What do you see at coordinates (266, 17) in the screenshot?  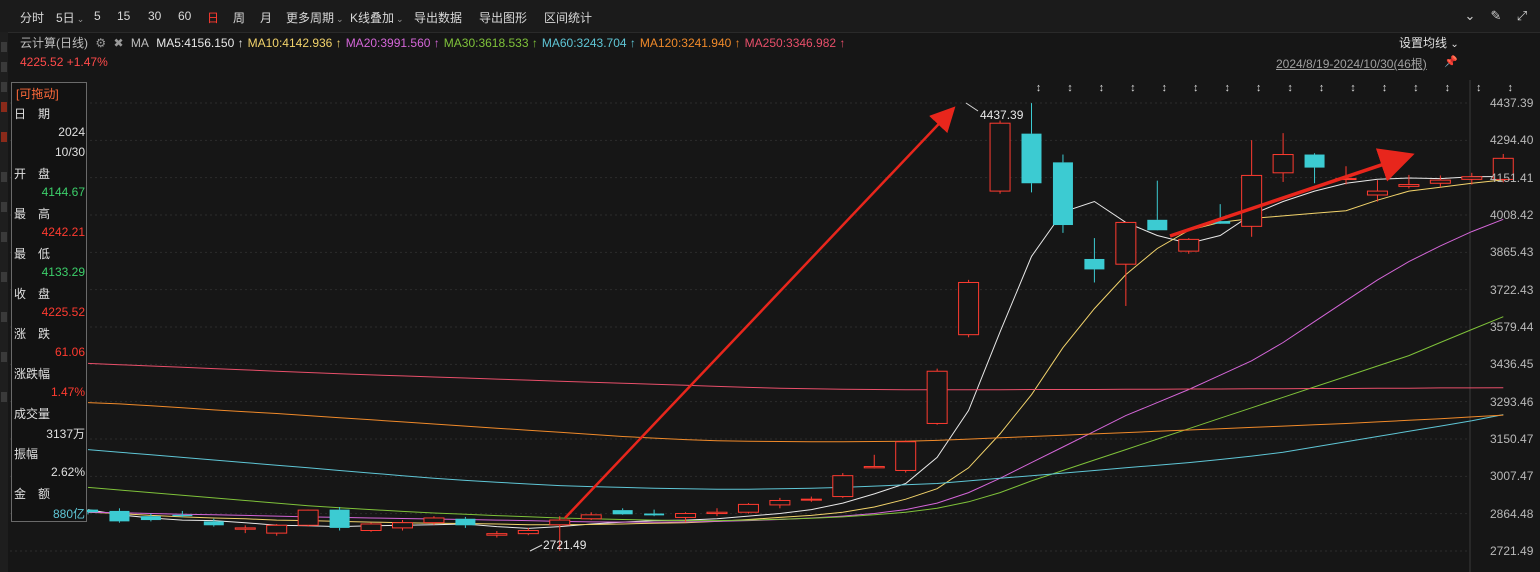 I see `tab-8: 月` at bounding box center [266, 17].